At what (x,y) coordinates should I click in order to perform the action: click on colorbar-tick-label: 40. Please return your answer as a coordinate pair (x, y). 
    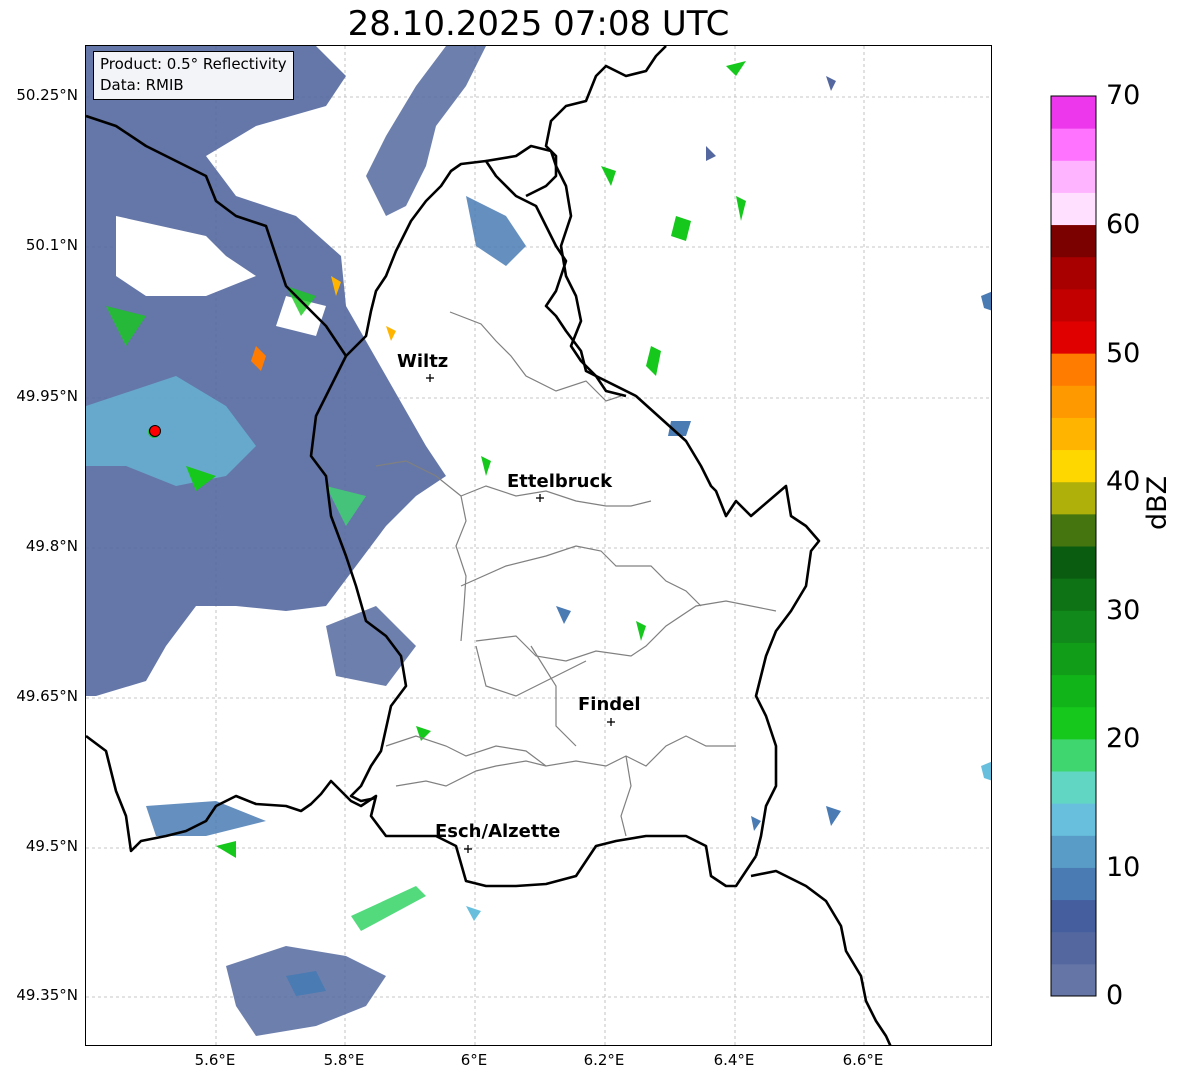
    Looking at the image, I should click on (1123, 481).